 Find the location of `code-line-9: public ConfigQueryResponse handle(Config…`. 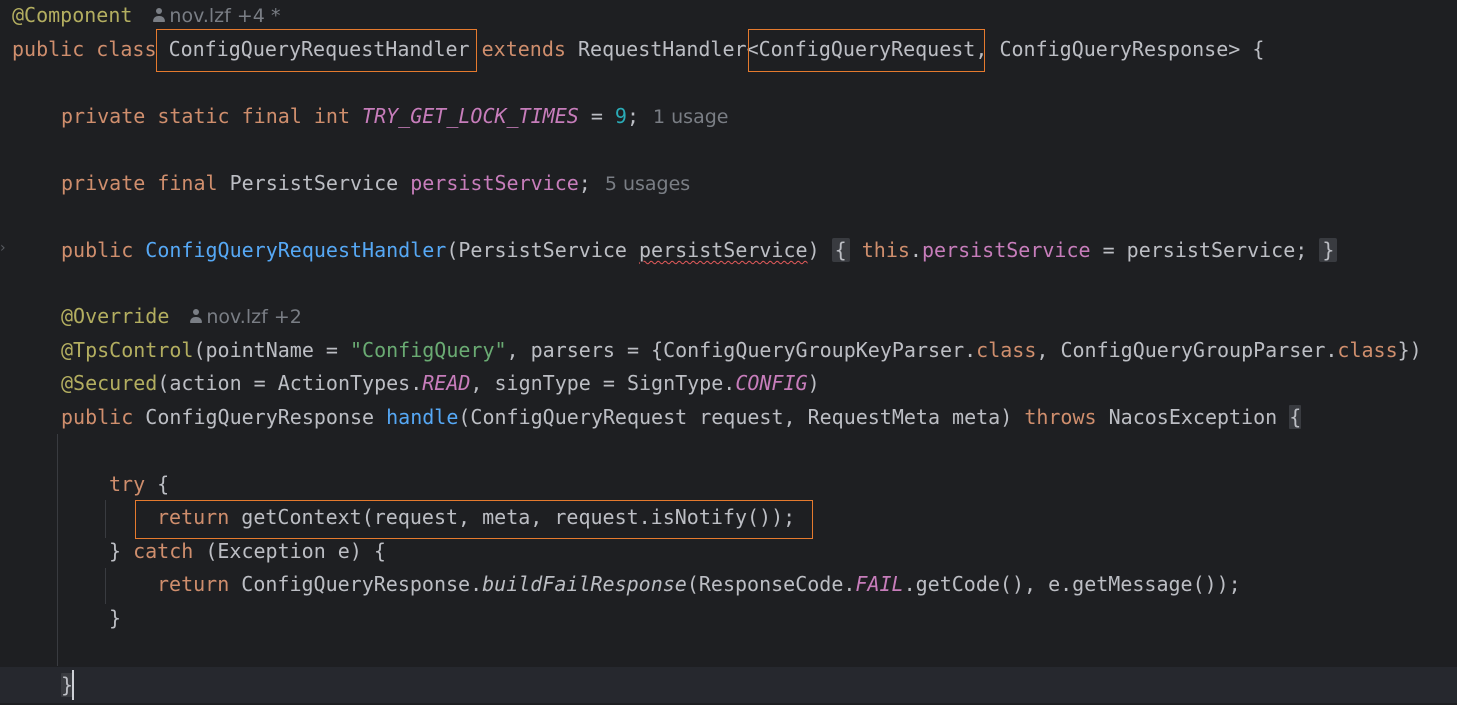

code-line-9: public ConfigQueryResponse handle(Config… is located at coordinates (681, 417).